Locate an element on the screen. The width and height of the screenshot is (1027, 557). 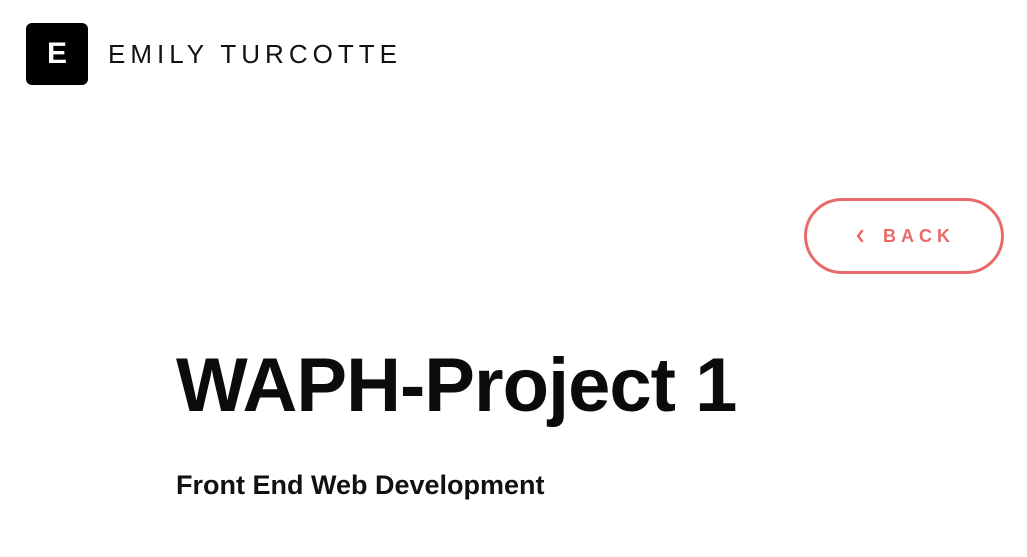
page-subtitle: Front End Web Development is located at coordinates (360, 485).